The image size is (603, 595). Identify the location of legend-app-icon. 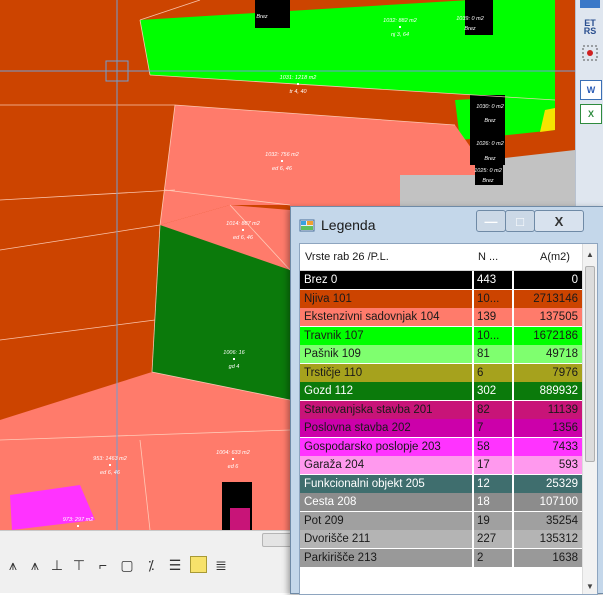
(307, 225).